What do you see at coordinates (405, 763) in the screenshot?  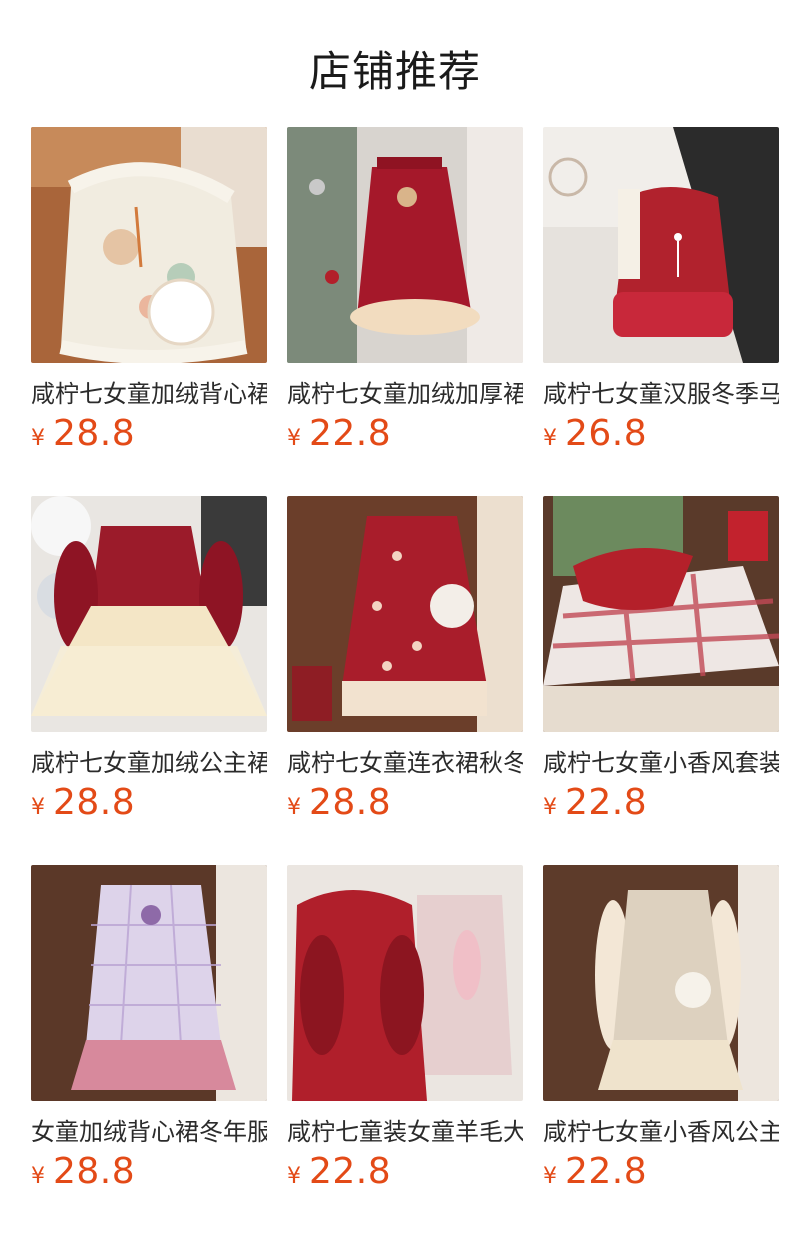 I see `product-name: 咸柠七女童连衣裙秋冬` at bounding box center [405, 763].